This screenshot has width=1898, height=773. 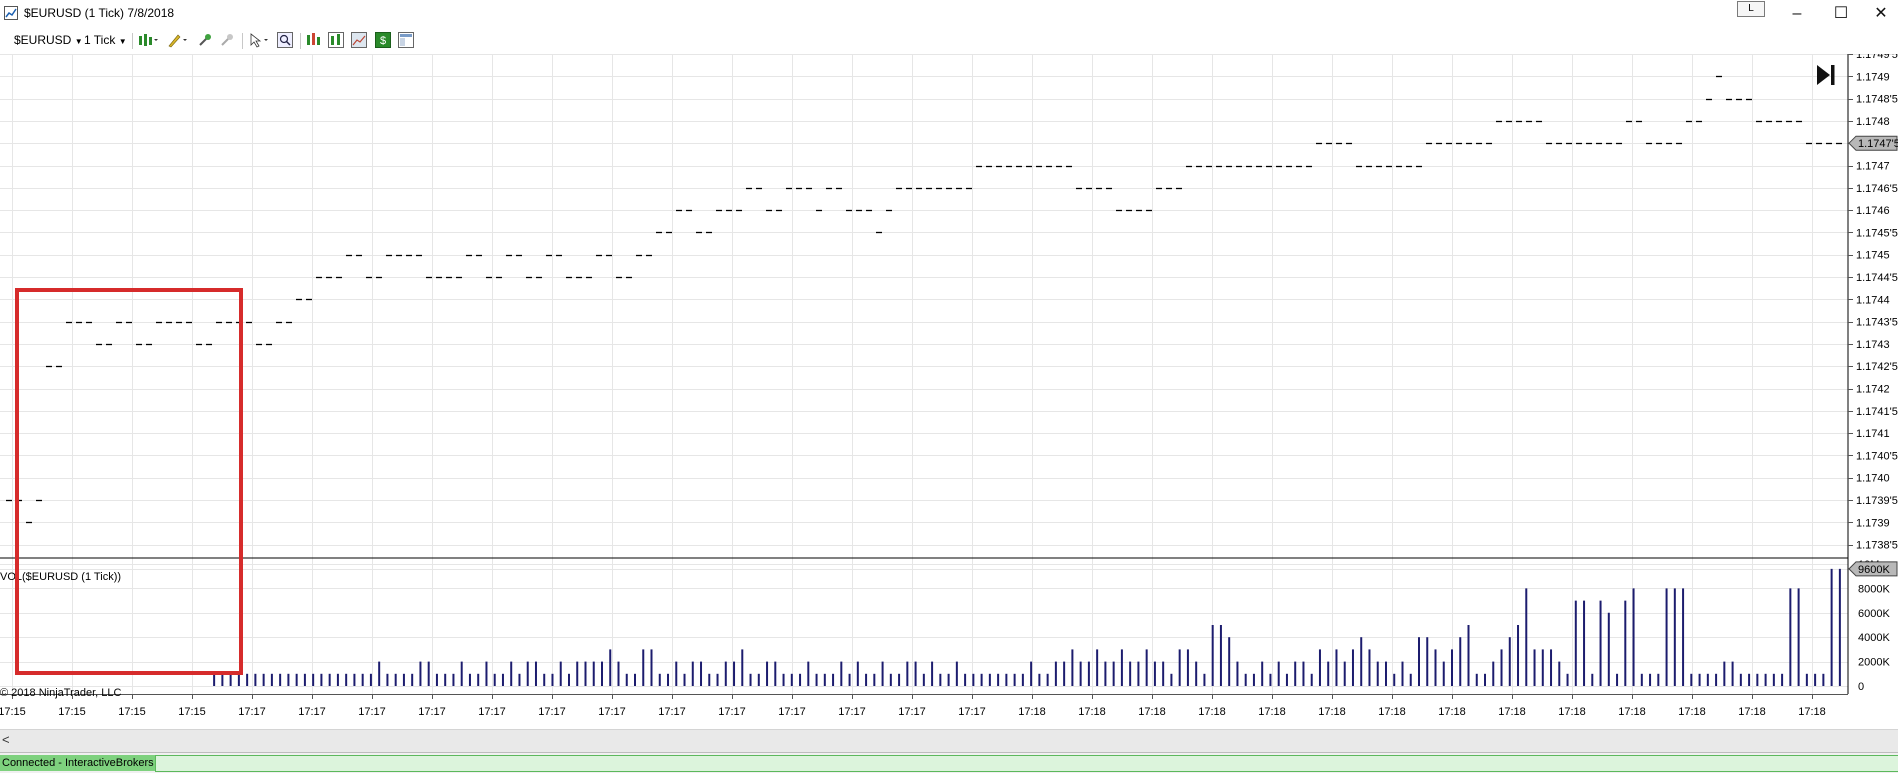 What do you see at coordinates (178, 40) in the screenshot?
I see `drawing-tools-icon` at bounding box center [178, 40].